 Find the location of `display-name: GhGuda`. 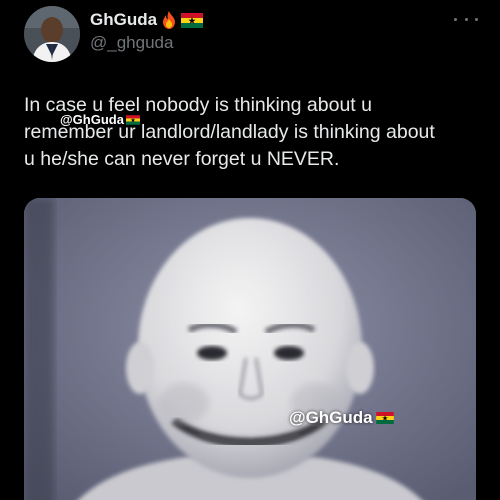

display-name: GhGuda is located at coordinates (123, 20).